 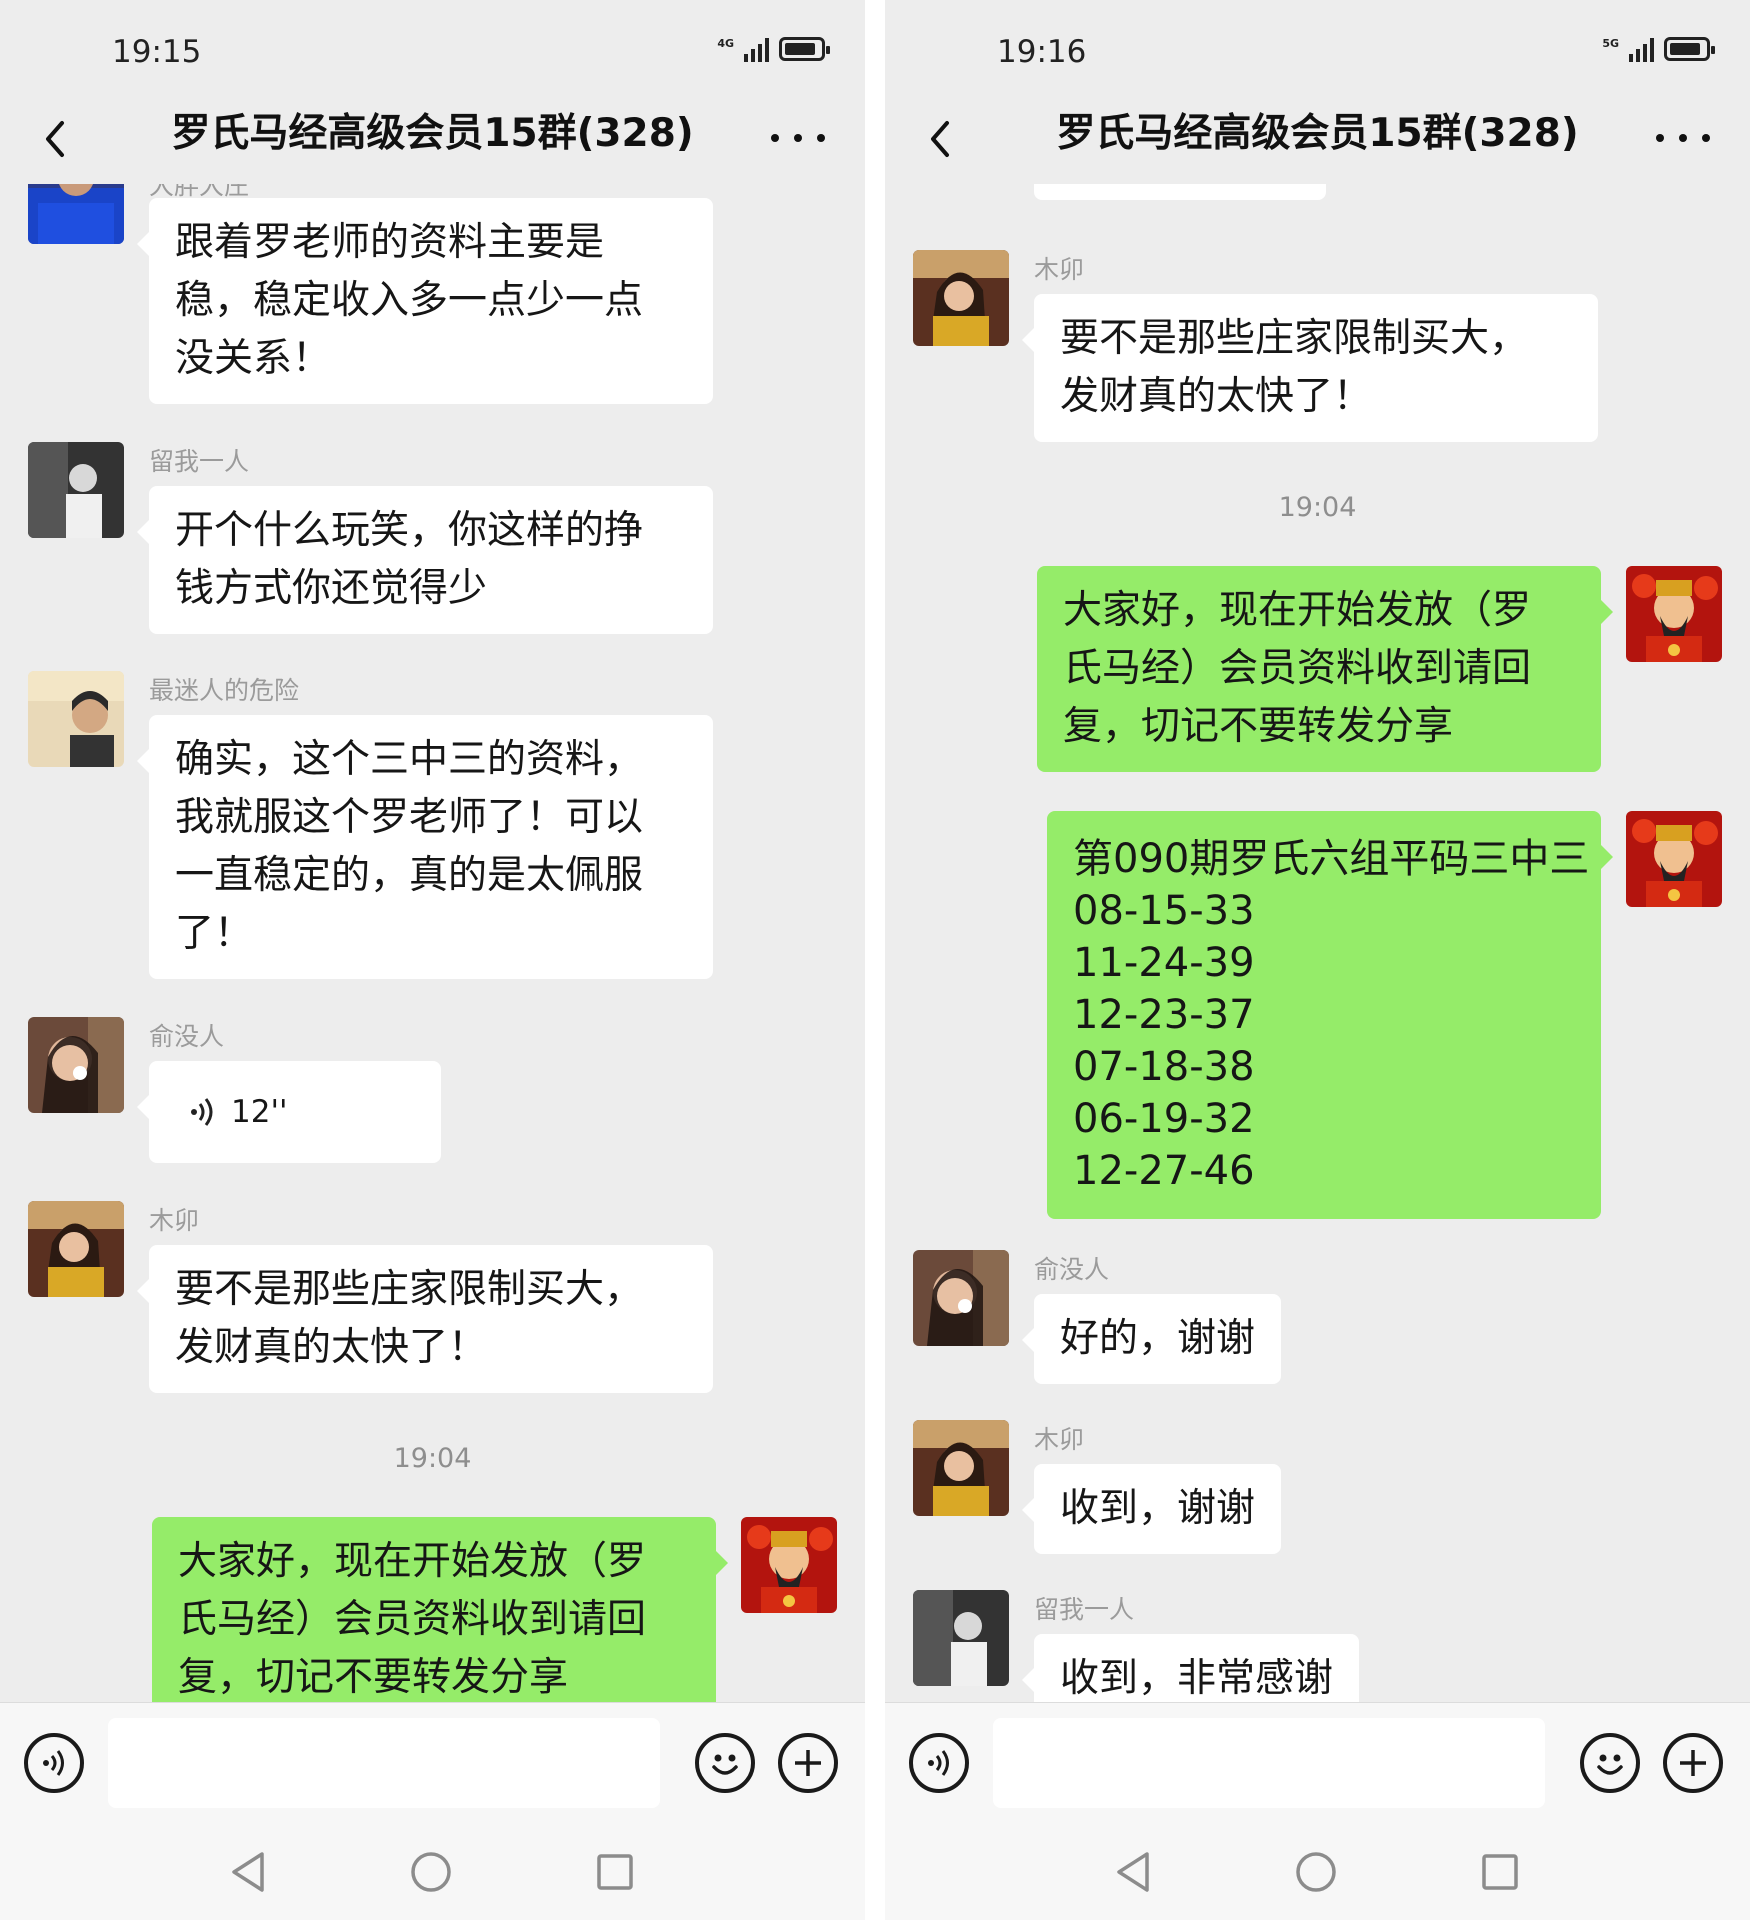 What do you see at coordinates (157, 52) in the screenshot?
I see `status-time: 19:15` at bounding box center [157, 52].